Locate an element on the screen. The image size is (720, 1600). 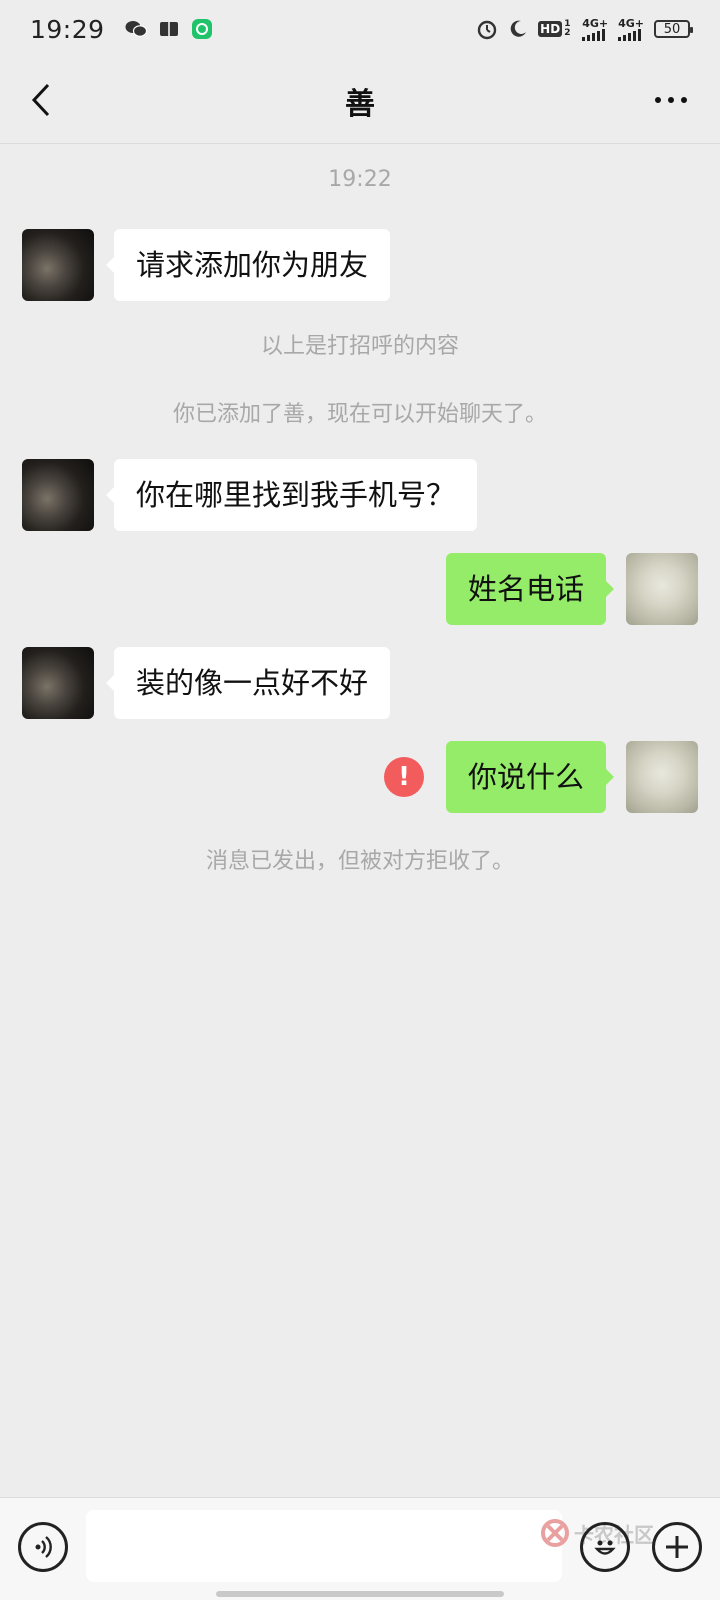
battery-icon: 50 is located at coordinates (673, 29).